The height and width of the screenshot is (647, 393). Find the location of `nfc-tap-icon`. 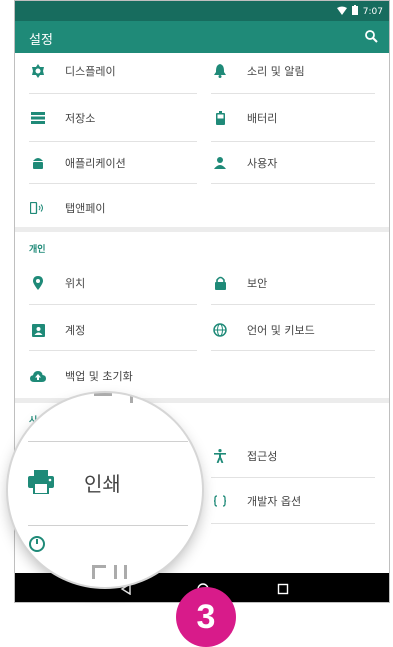

nfc-tap-icon is located at coordinates (38, 208).